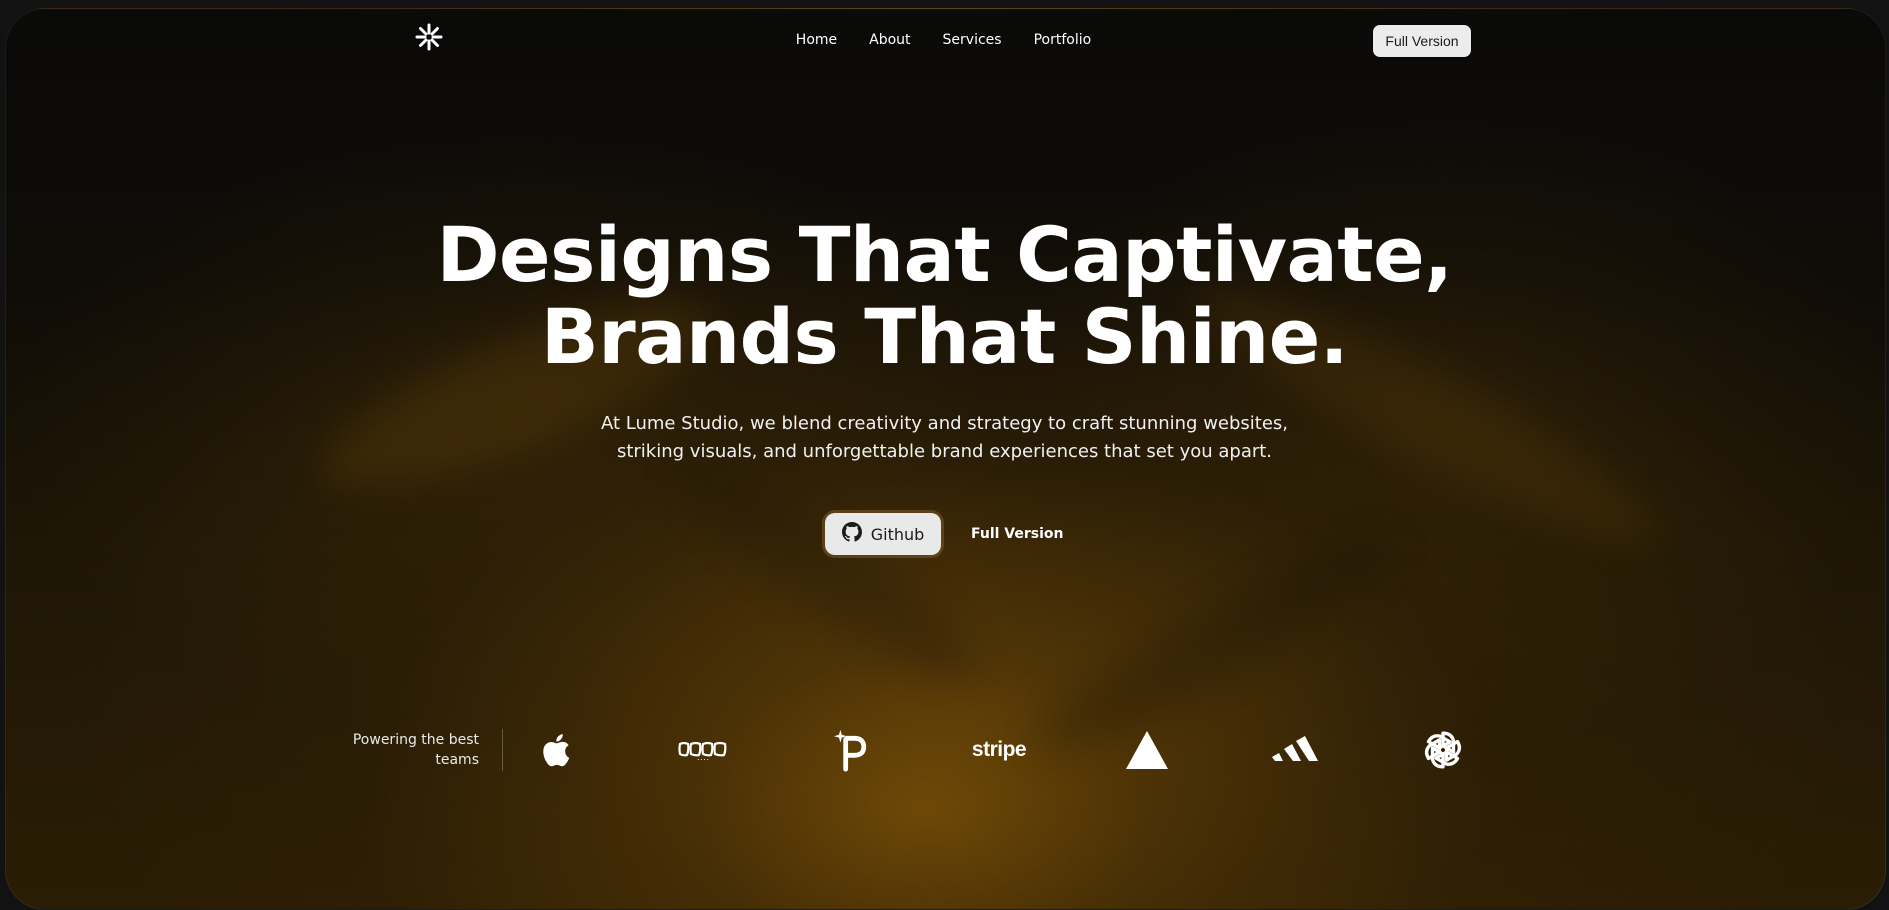 Image resolution: width=1889 pixels, height=910 pixels. I want to click on full-version-link: Full Version, so click(1017, 534).